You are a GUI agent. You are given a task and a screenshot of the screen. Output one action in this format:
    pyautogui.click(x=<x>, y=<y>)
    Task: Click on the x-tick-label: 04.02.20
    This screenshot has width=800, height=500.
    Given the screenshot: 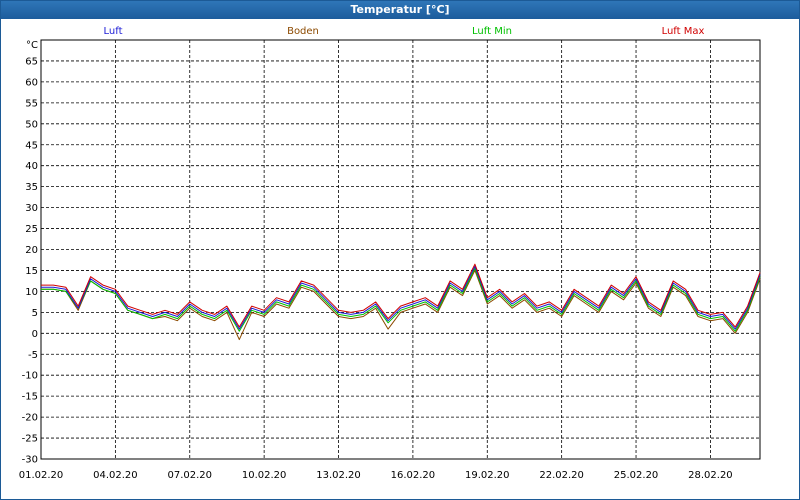 What is the action you would take?
    pyautogui.click(x=115, y=475)
    